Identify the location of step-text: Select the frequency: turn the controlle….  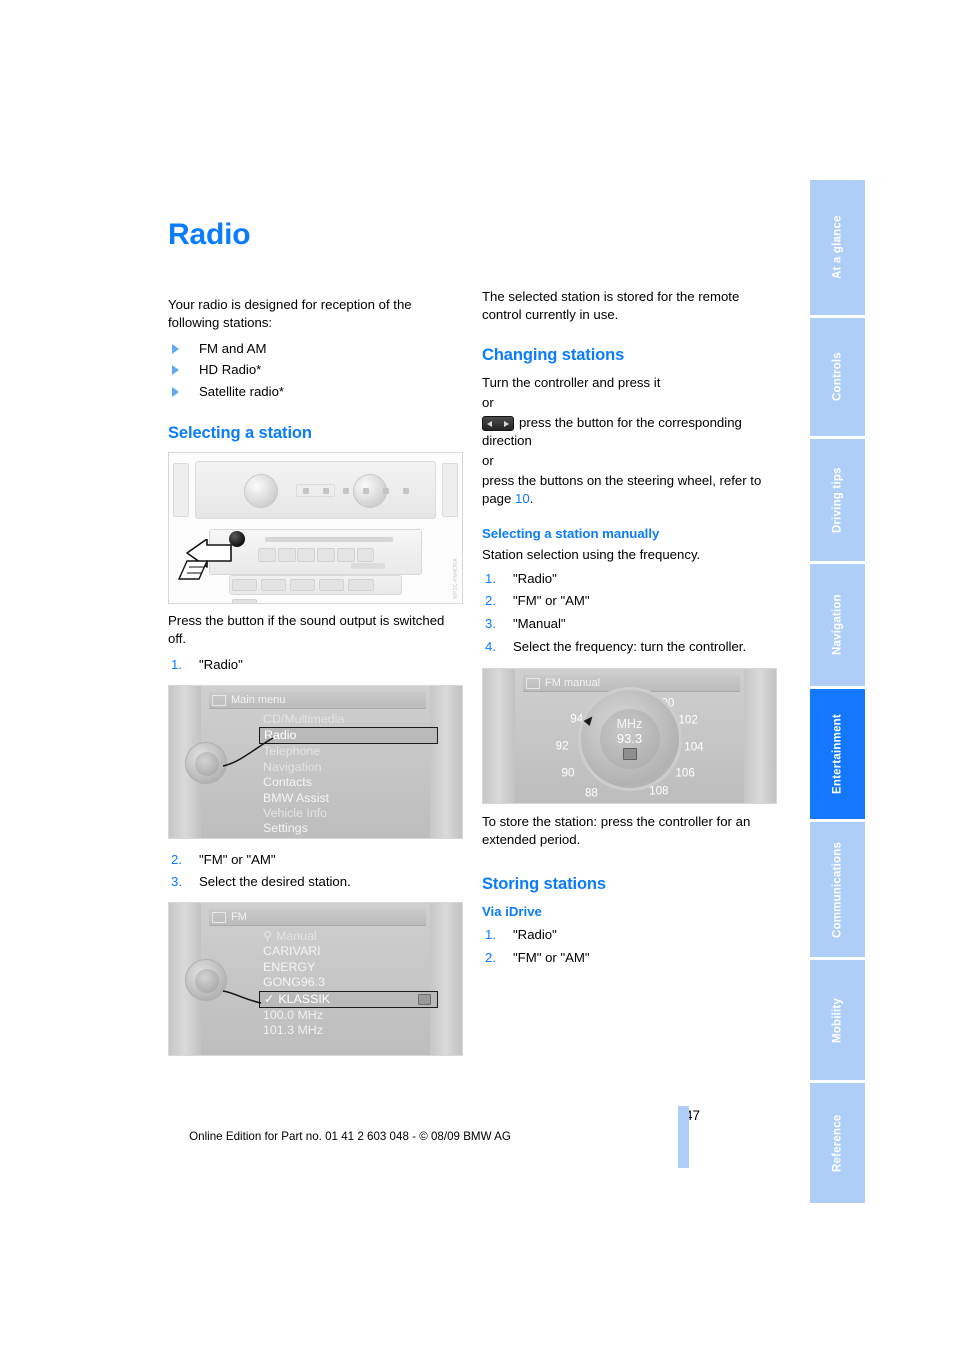
(630, 646).